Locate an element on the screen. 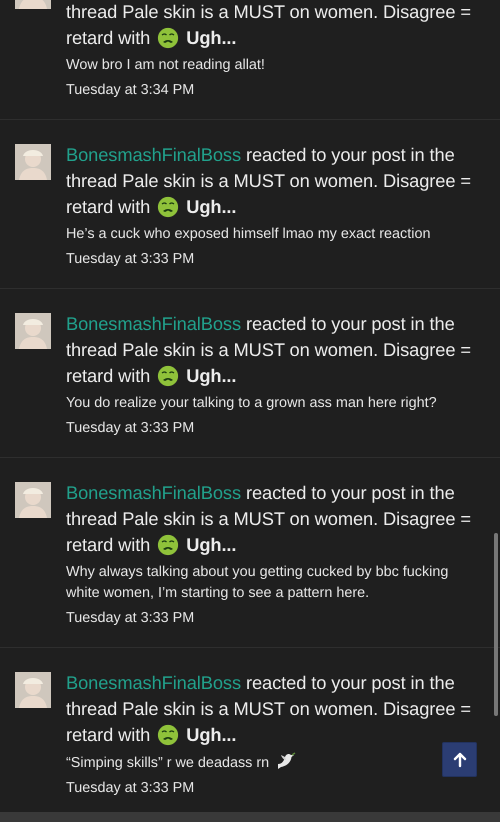 This screenshot has height=822, width=500. message-snippet: He’s a cuck who exposed himself lmao my exact reaction is located at coordinates (248, 234).